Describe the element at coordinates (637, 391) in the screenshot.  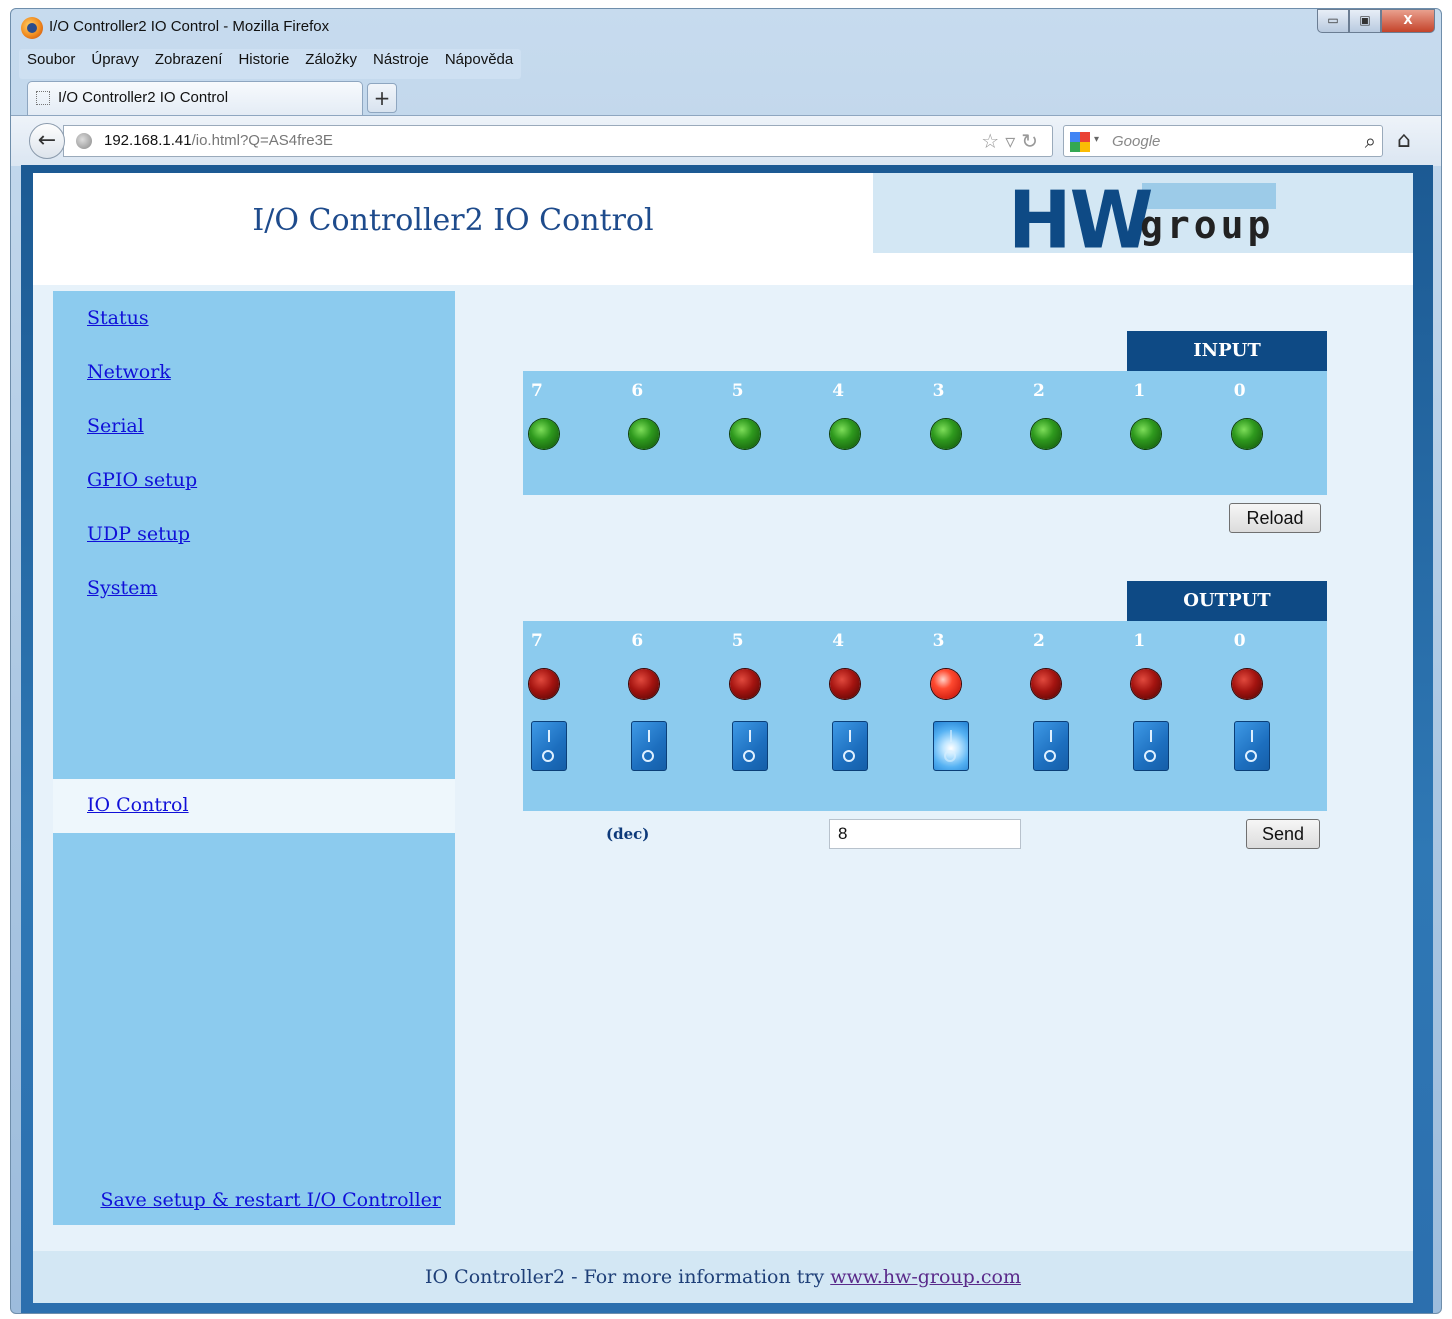
I see `input-channel-number: 6` at that location.